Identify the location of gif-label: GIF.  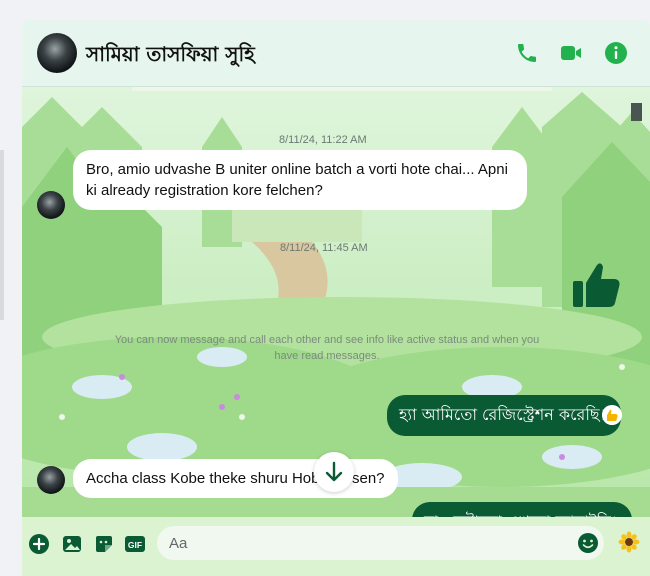
(135, 545).